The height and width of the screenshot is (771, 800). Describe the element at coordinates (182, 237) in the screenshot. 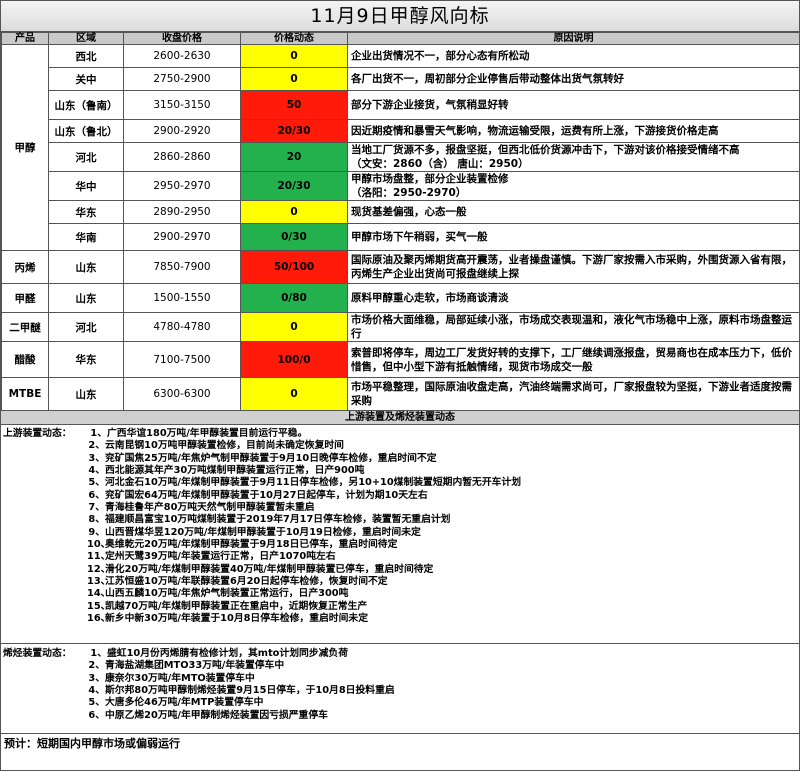

I see `price-cell: 2900-2970` at that location.